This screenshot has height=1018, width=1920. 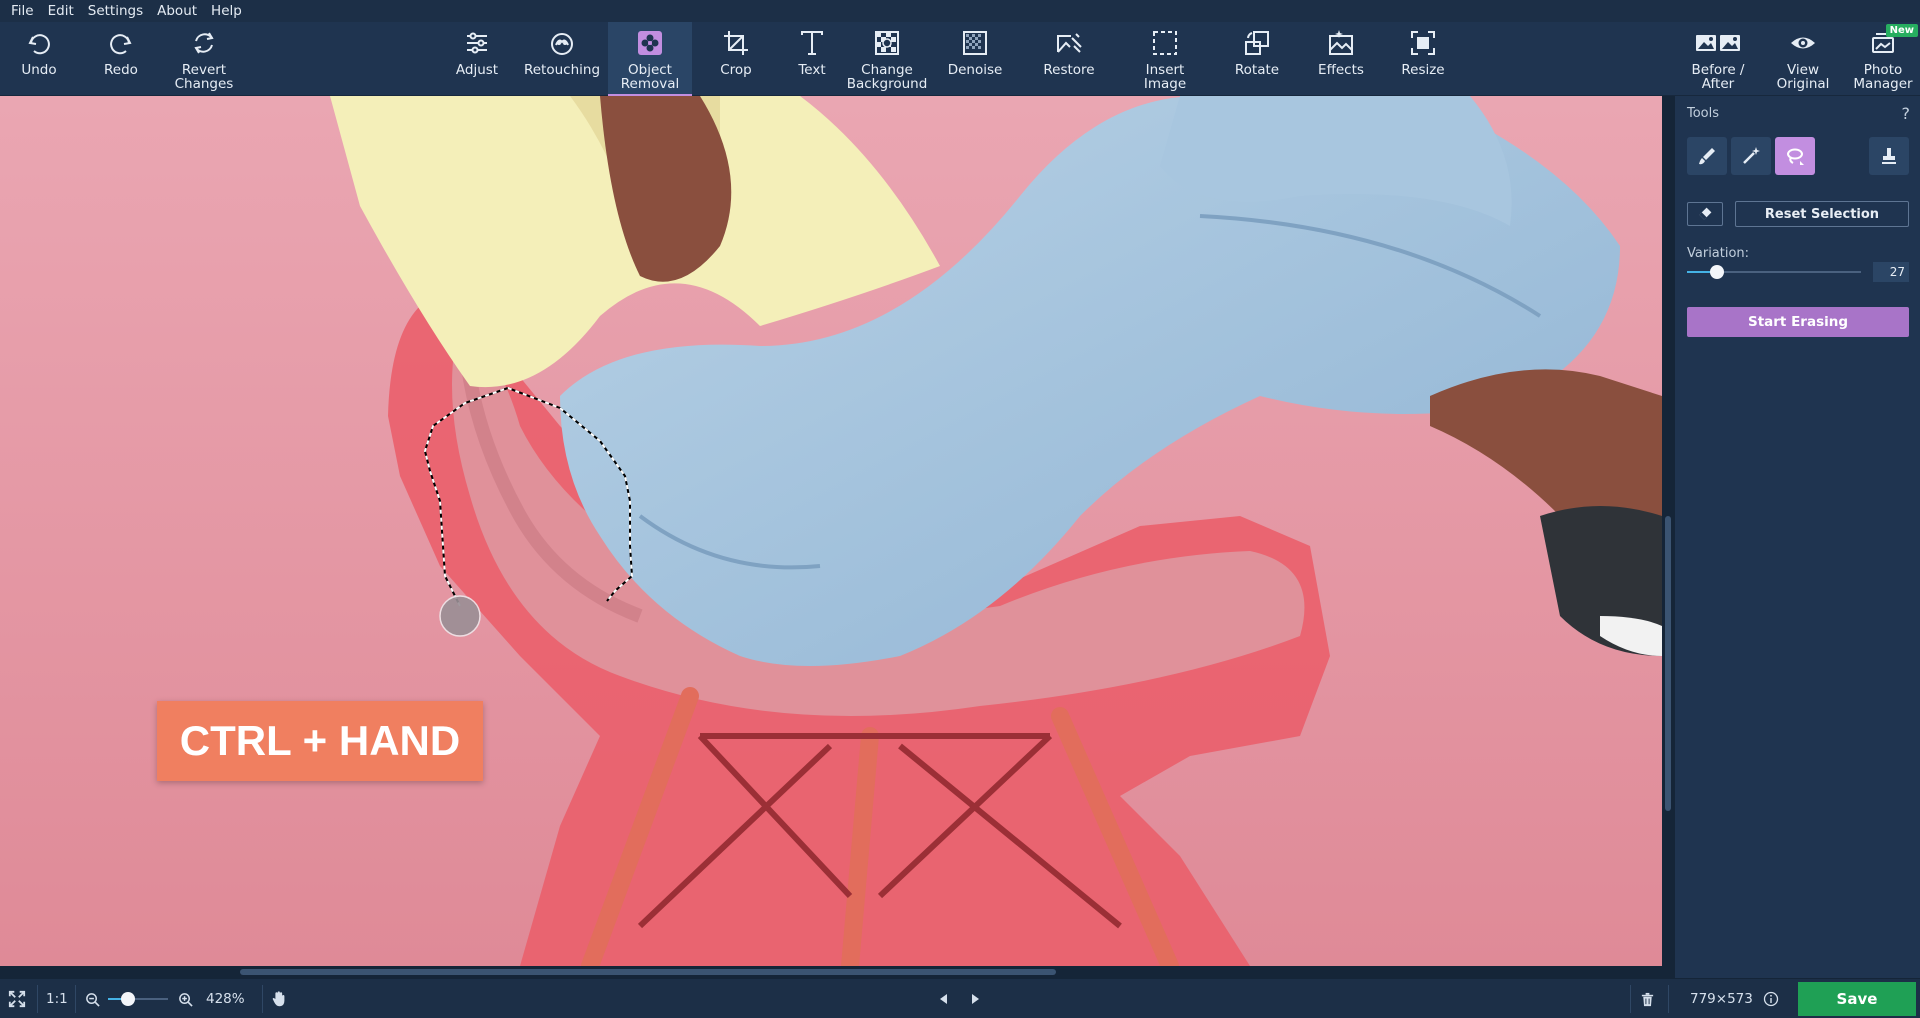 I want to click on zoom-level: 428%, so click(x=225, y=999).